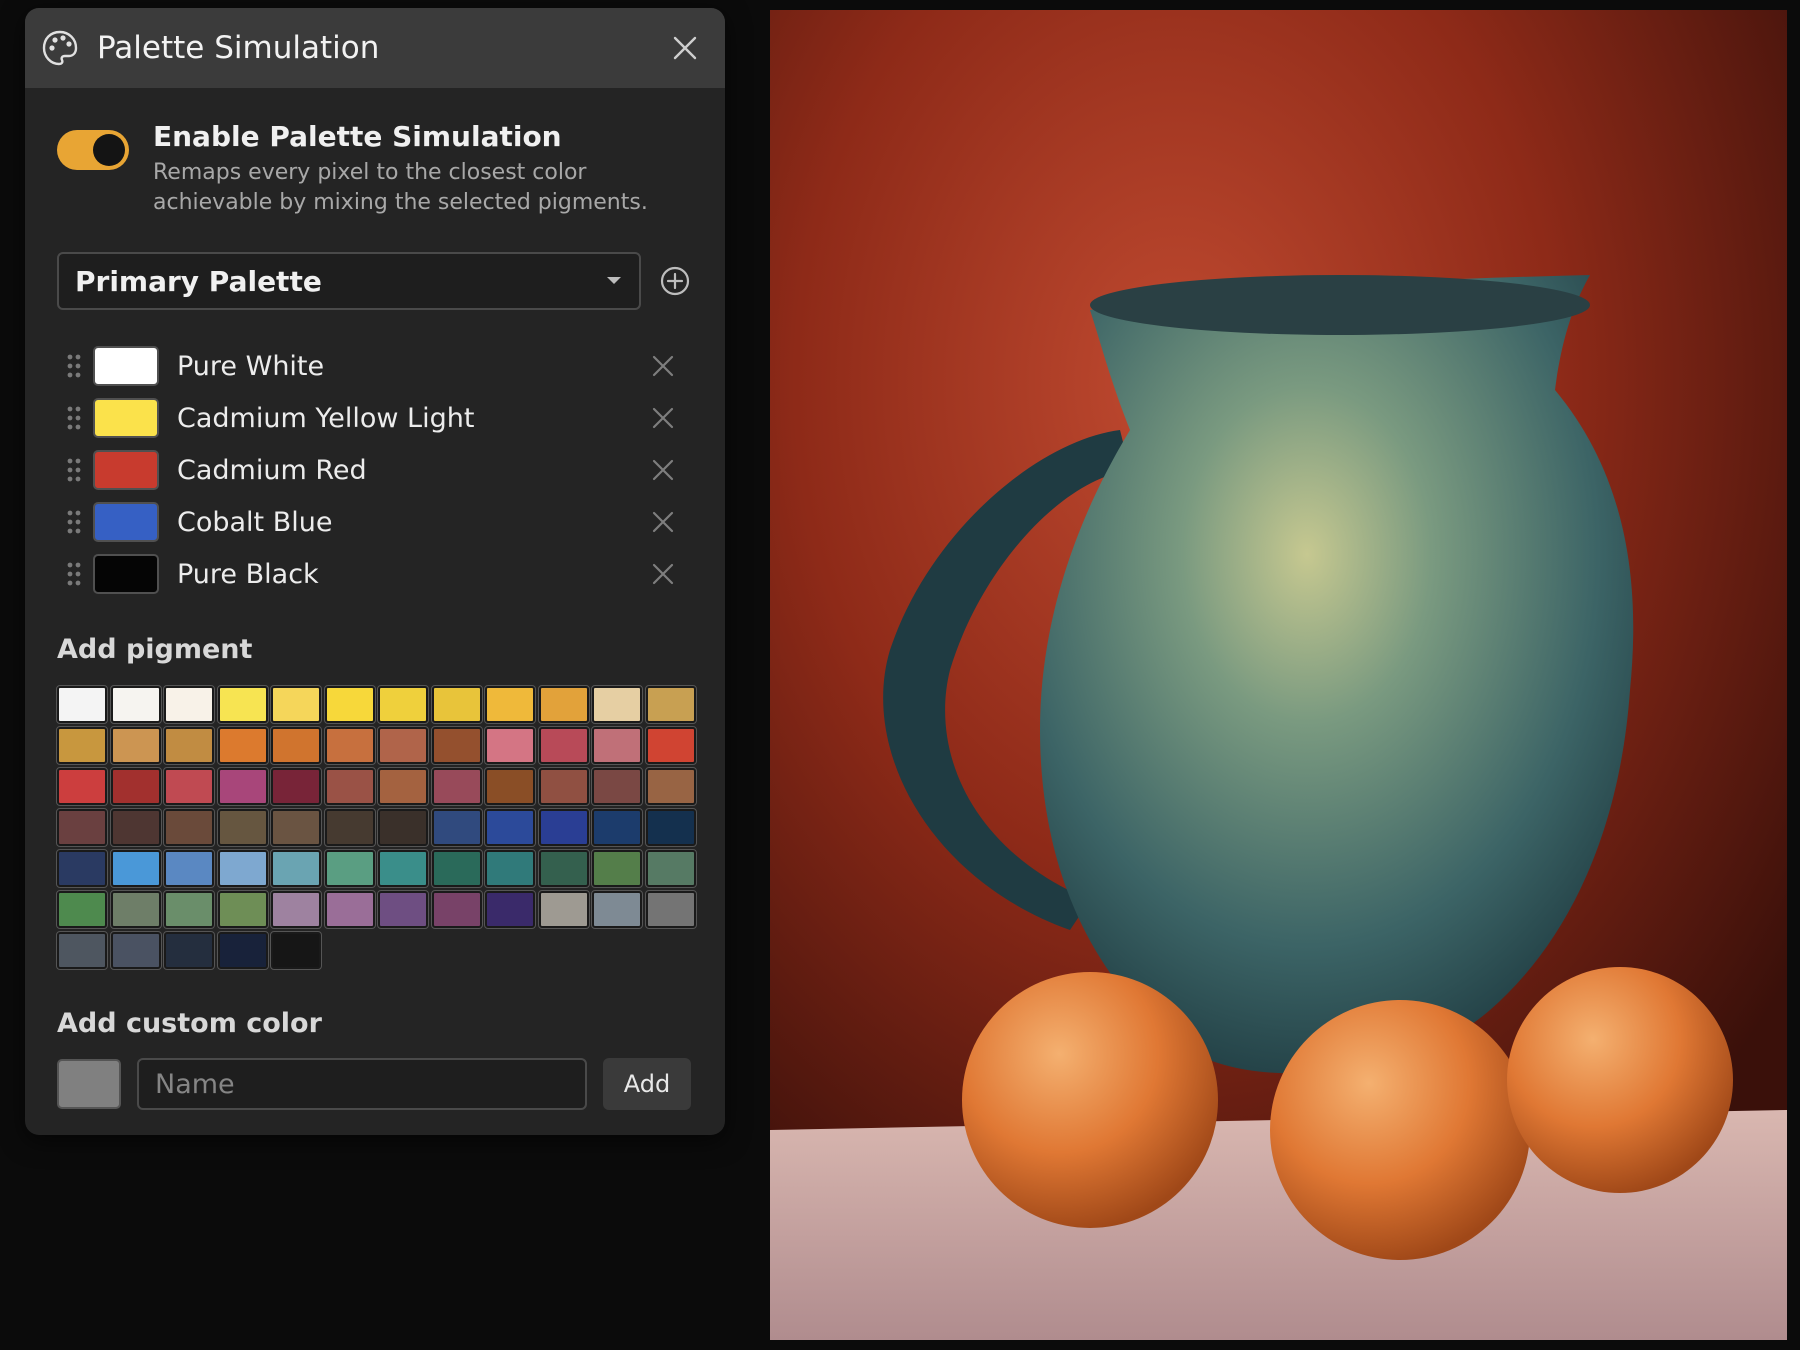 The image size is (1800, 1350). I want to click on pigment-item: Cobalt Blue, so click(382, 522).